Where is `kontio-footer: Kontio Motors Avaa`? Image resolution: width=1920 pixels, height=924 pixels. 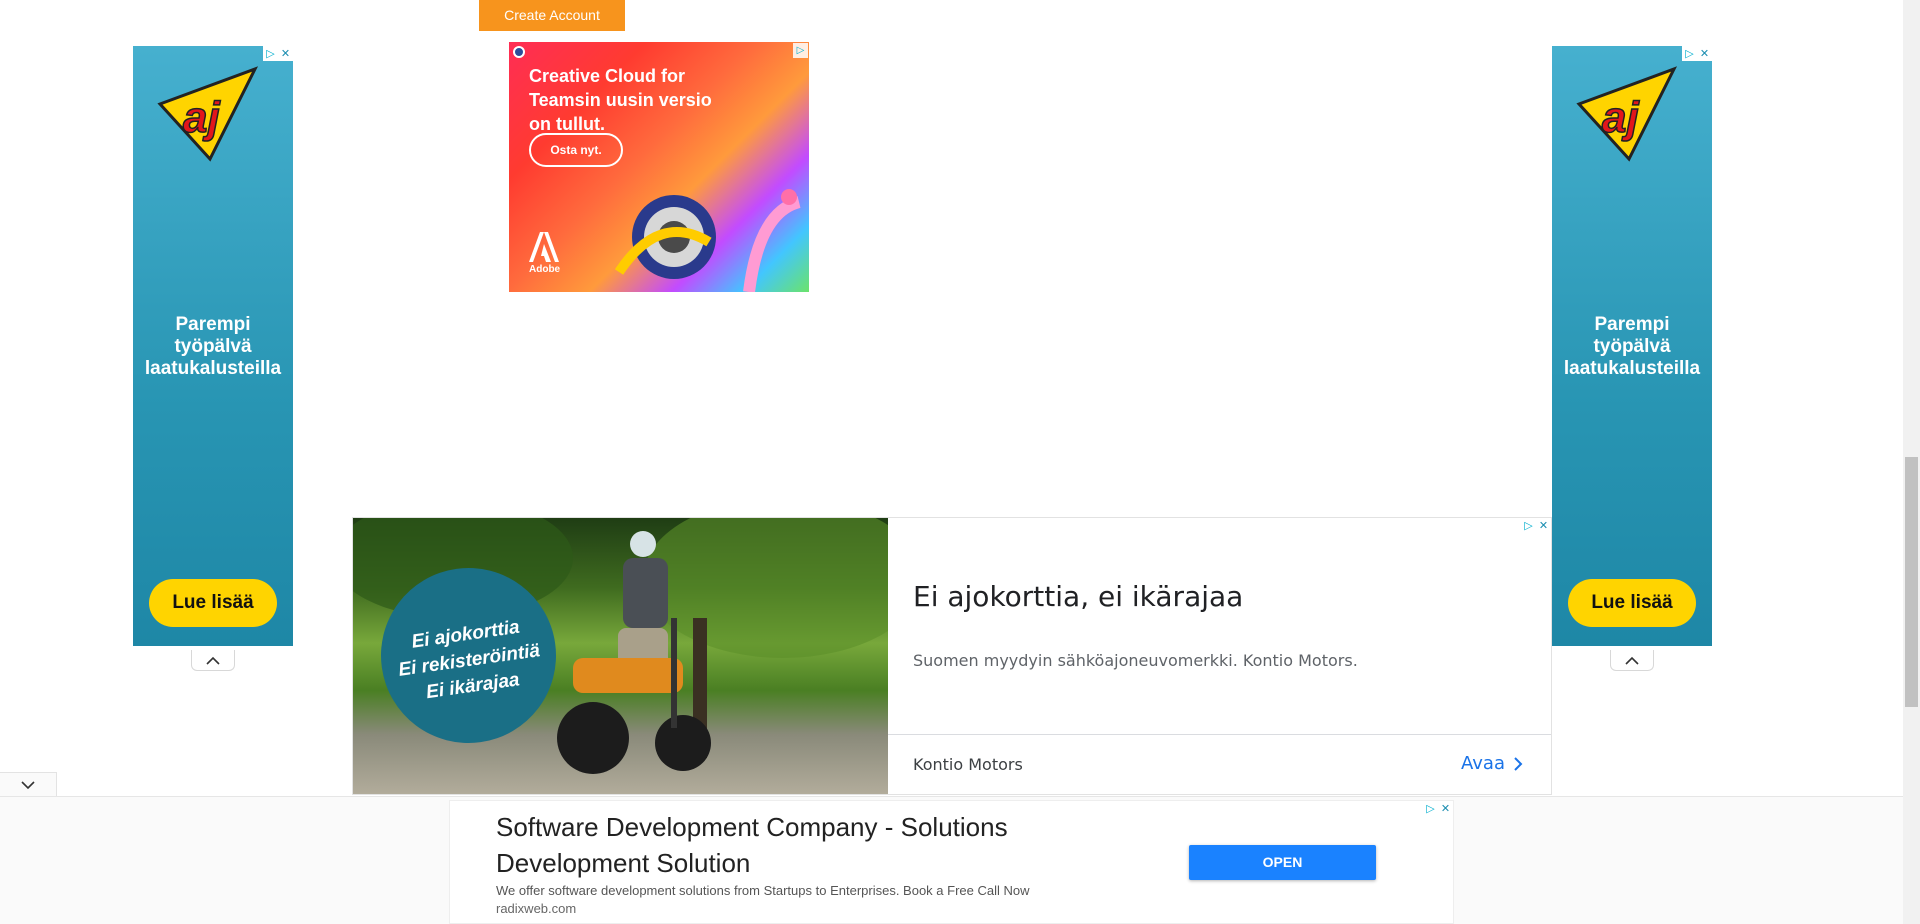
kontio-footer: Kontio Motors Avaa is located at coordinates (1219, 764).